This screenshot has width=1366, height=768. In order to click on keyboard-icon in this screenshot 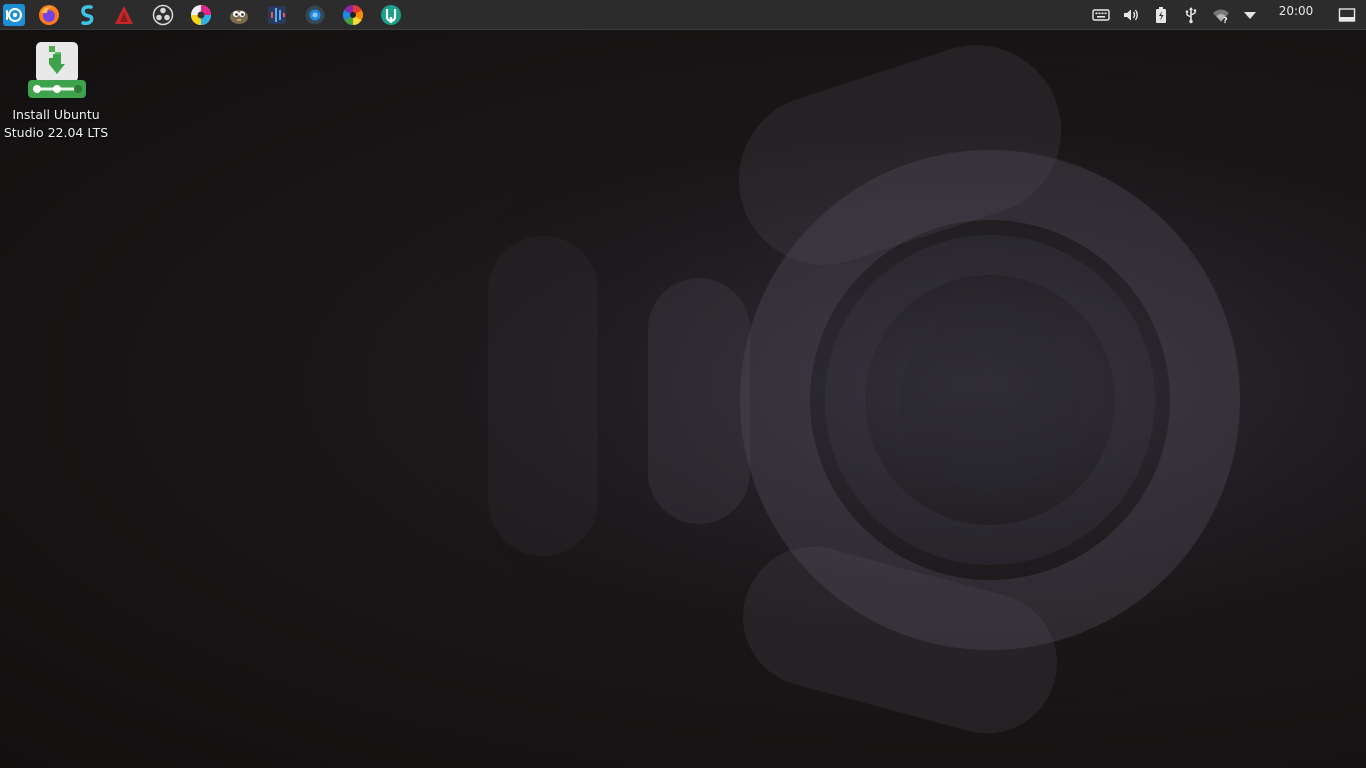, I will do `click(1101, 15)`.